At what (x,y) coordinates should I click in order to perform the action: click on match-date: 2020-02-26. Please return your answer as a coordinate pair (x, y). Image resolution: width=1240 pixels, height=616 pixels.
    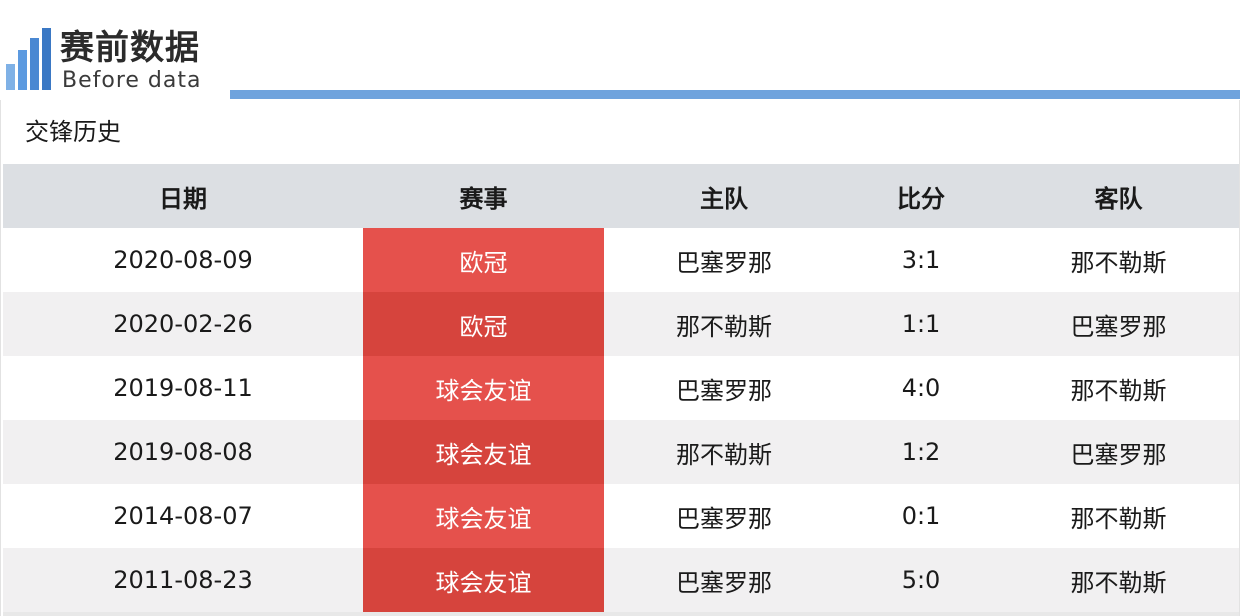
    Looking at the image, I should click on (183, 324).